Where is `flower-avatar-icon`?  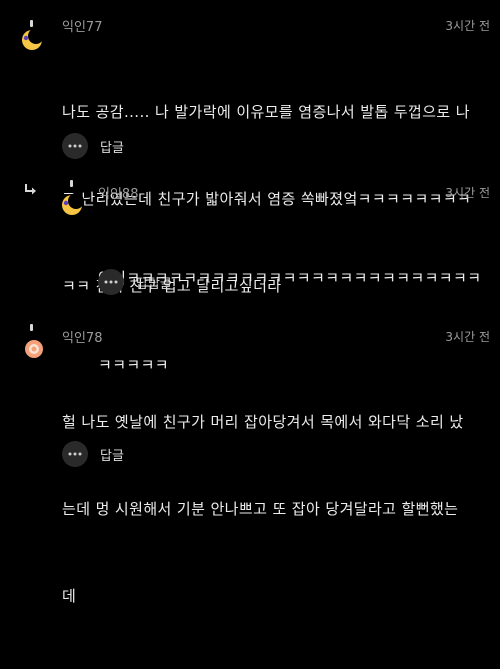
flower-avatar-icon is located at coordinates (34, 349).